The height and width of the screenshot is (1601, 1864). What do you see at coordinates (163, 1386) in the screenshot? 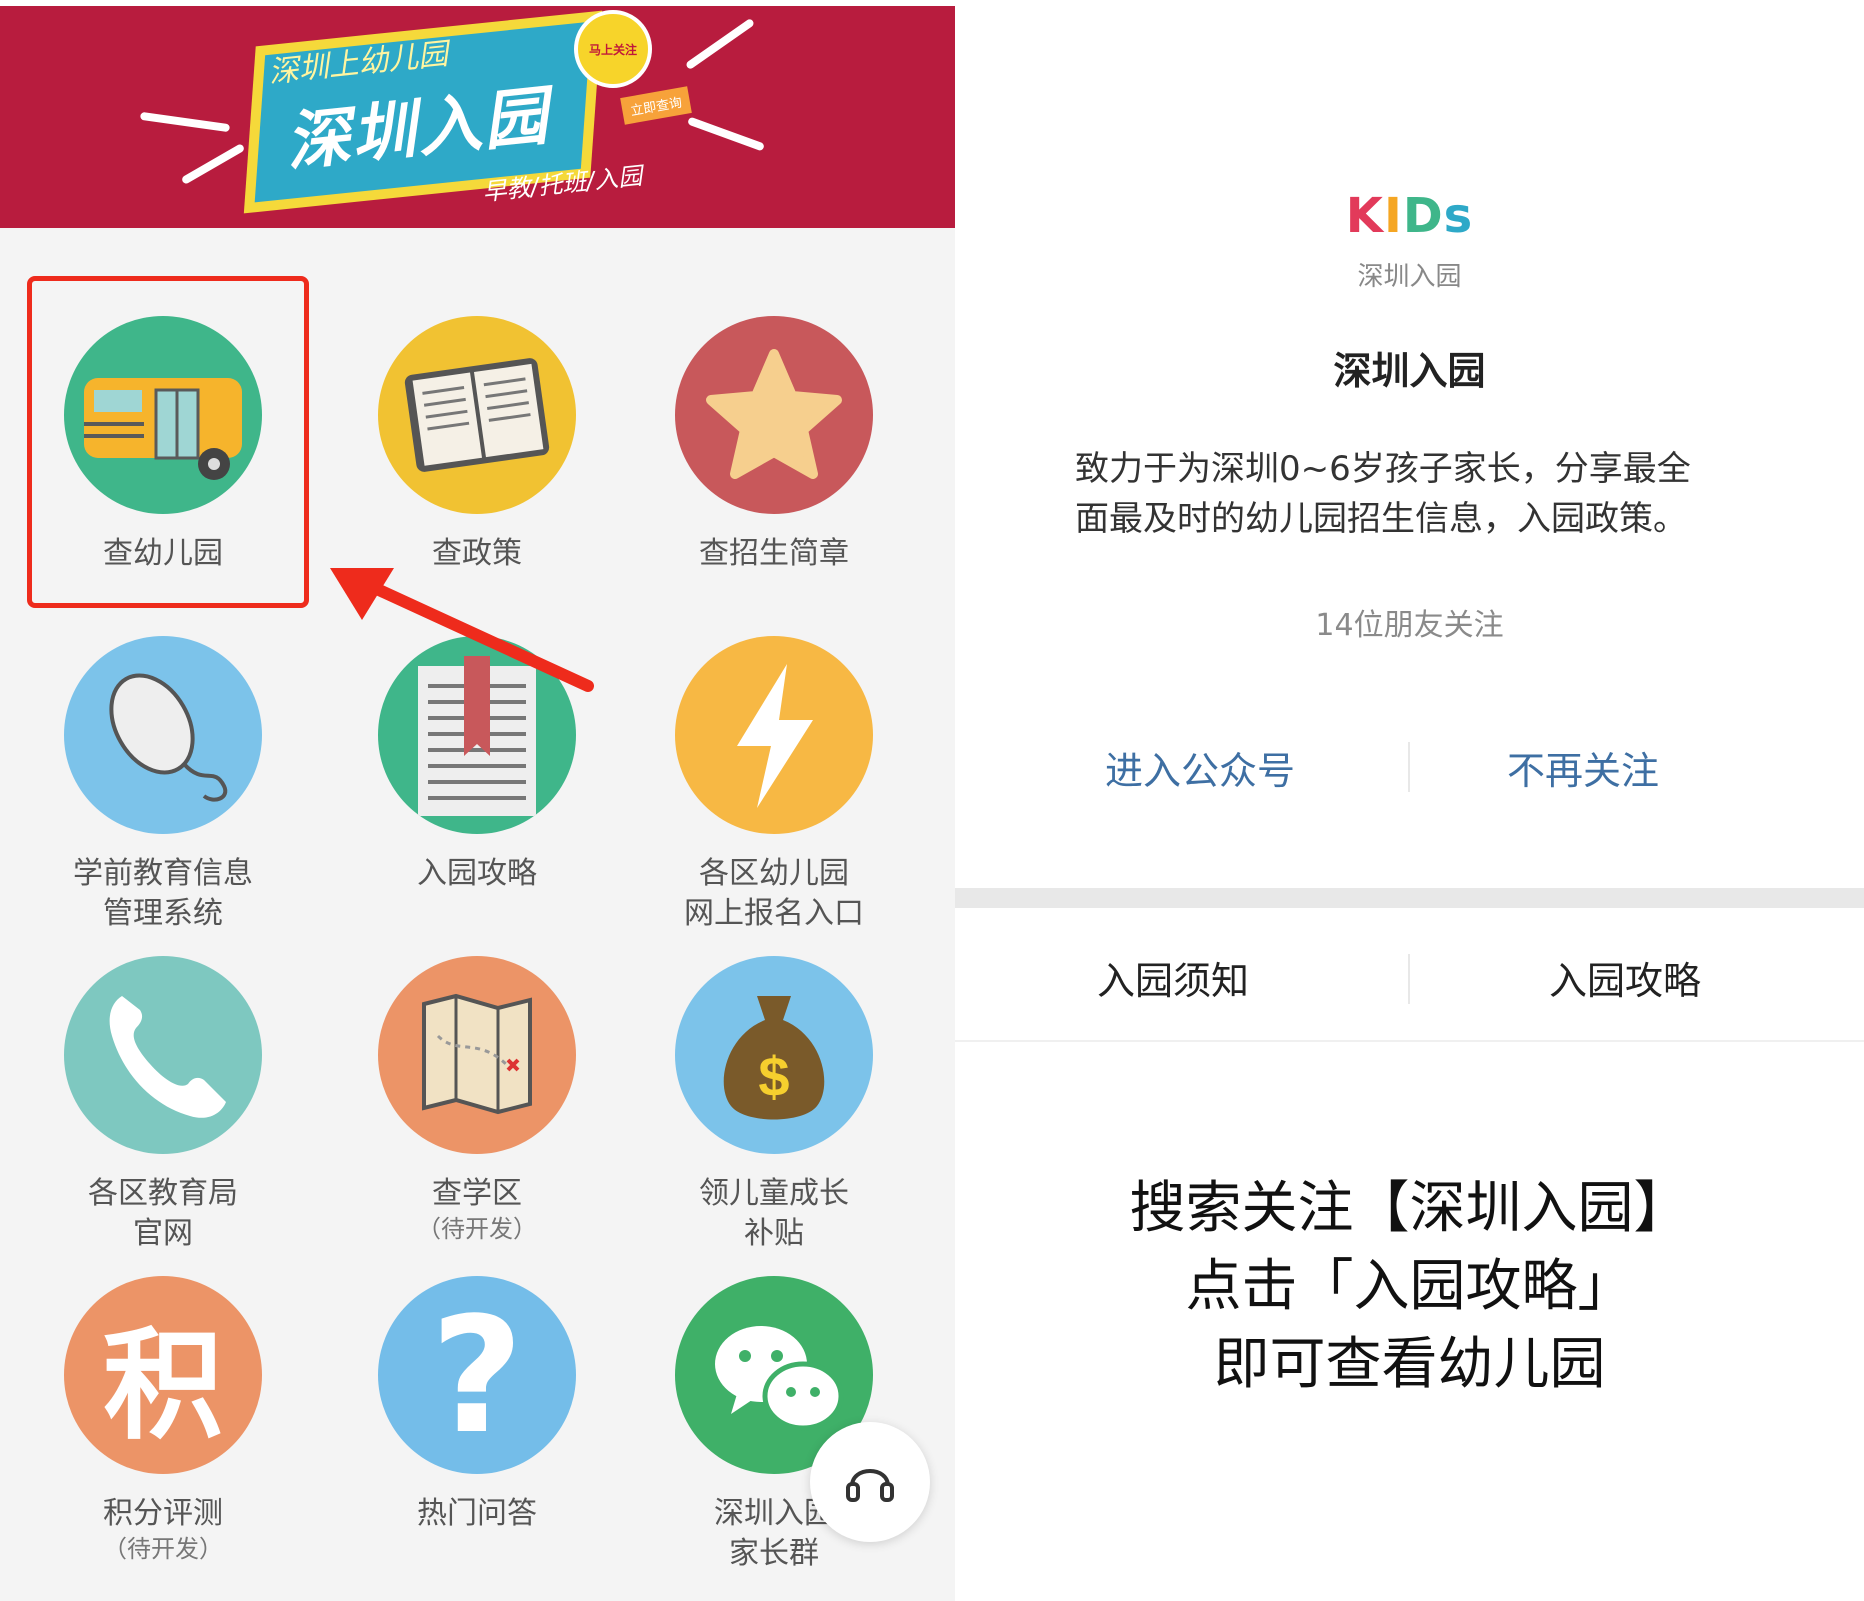
I see `points-glyph: 积` at bounding box center [163, 1386].